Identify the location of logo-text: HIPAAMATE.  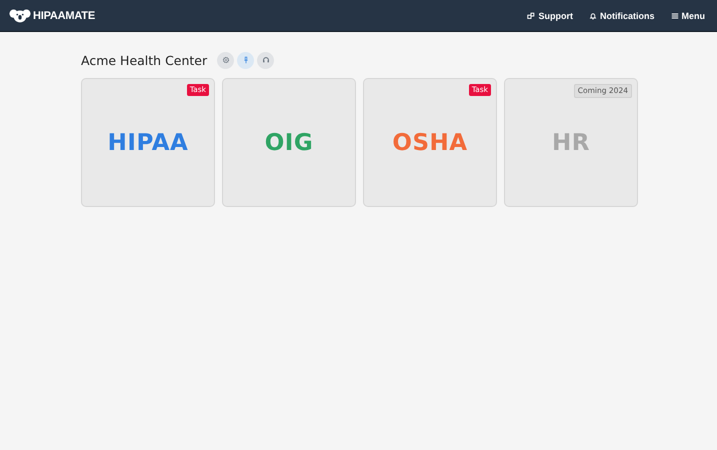
(64, 16).